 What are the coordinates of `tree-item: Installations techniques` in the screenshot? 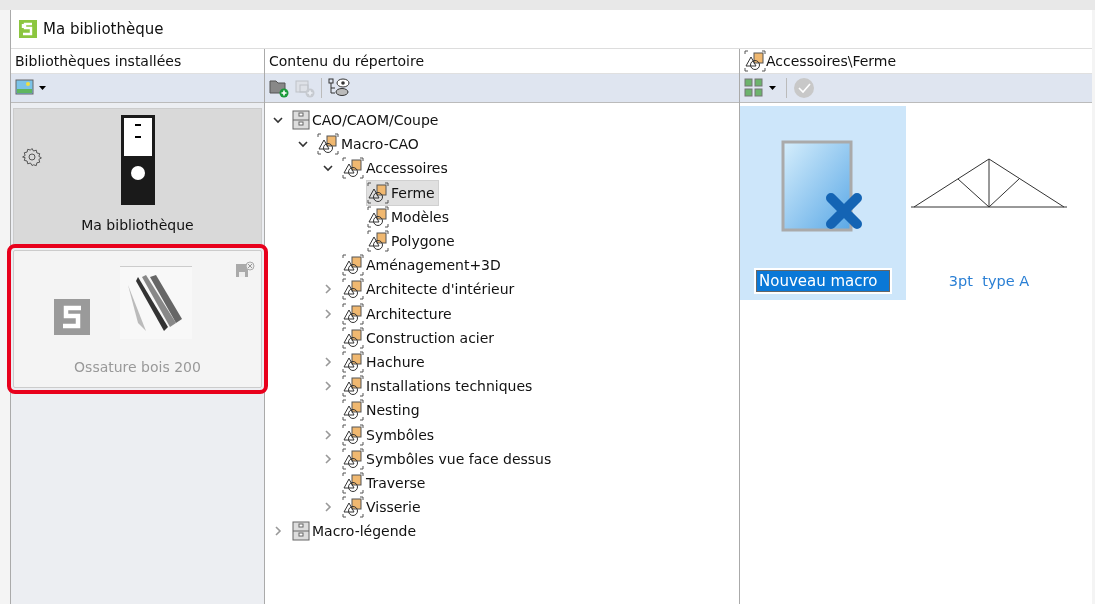 It's located at (439, 386).